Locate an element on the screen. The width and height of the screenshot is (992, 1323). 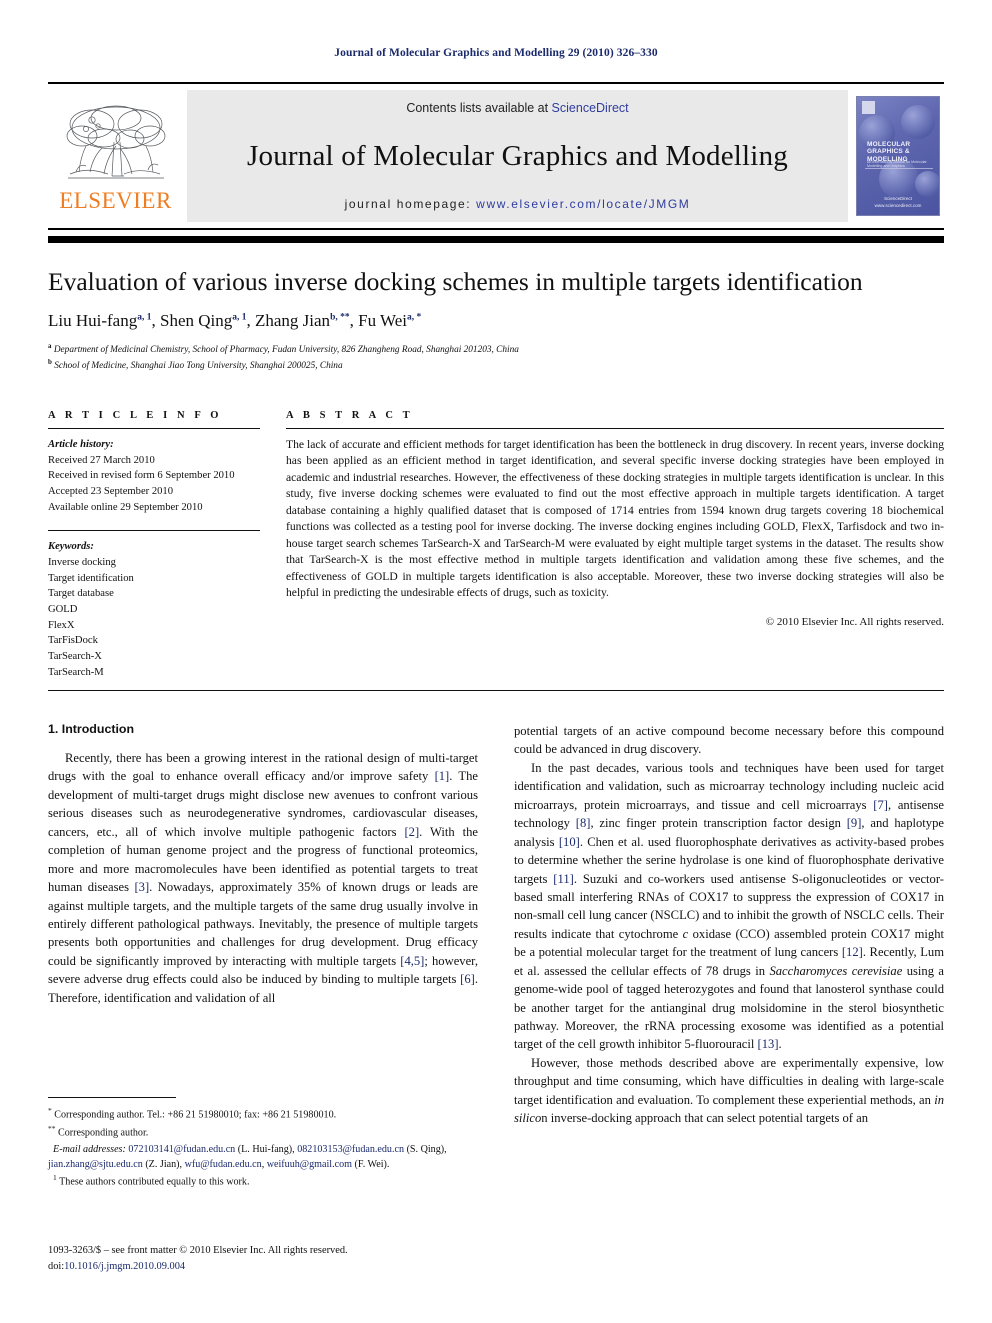
cover-footer-line2: www.sciencedirect.com is located at coordinates (898, 205).